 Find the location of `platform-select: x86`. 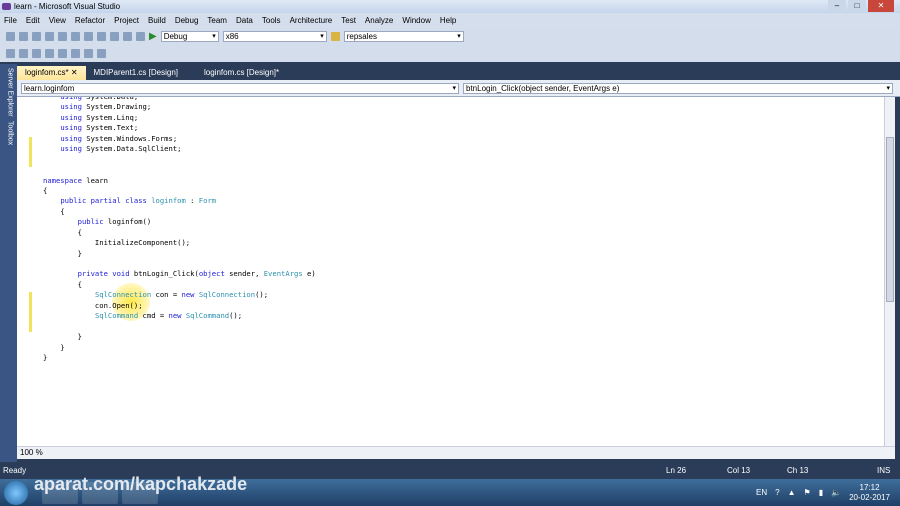

platform-select: x86 is located at coordinates (274, 36).